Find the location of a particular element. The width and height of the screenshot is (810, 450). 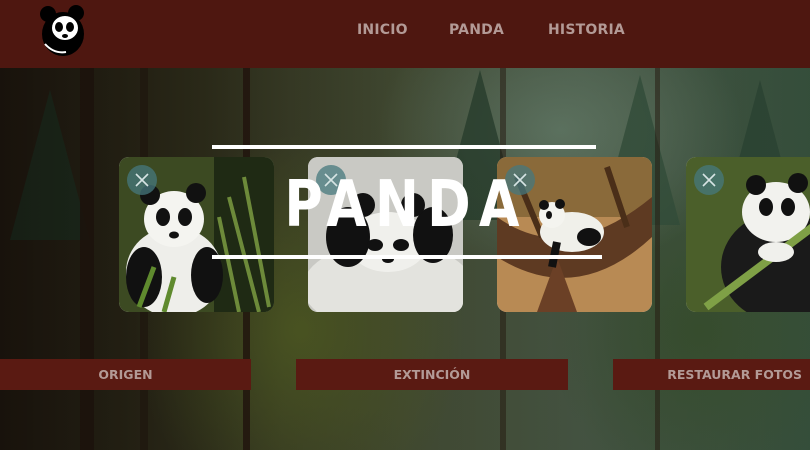

nav-historia: HISTORIA is located at coordinates (586, 30).